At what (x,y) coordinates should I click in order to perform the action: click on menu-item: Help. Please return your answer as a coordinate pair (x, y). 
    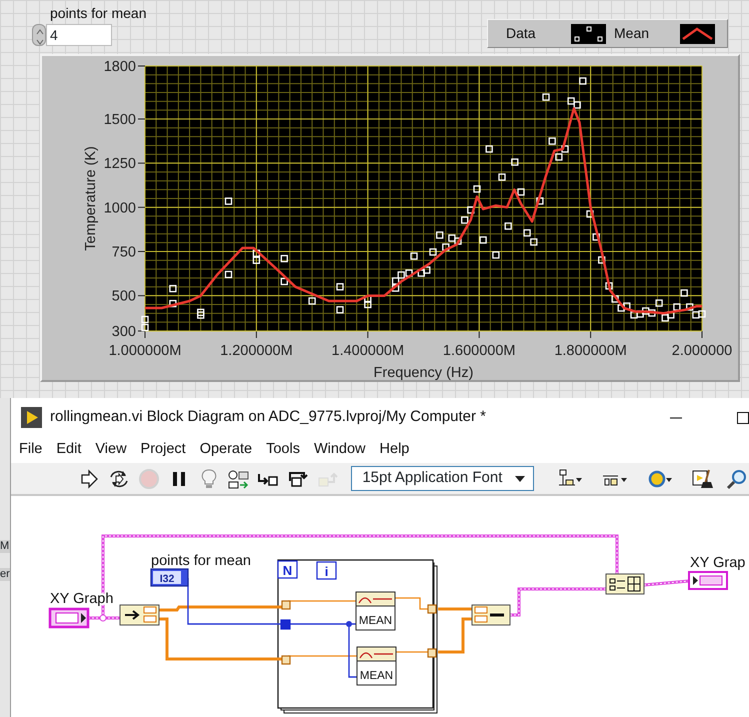
    Looking at the image, I should click on (396, 450).